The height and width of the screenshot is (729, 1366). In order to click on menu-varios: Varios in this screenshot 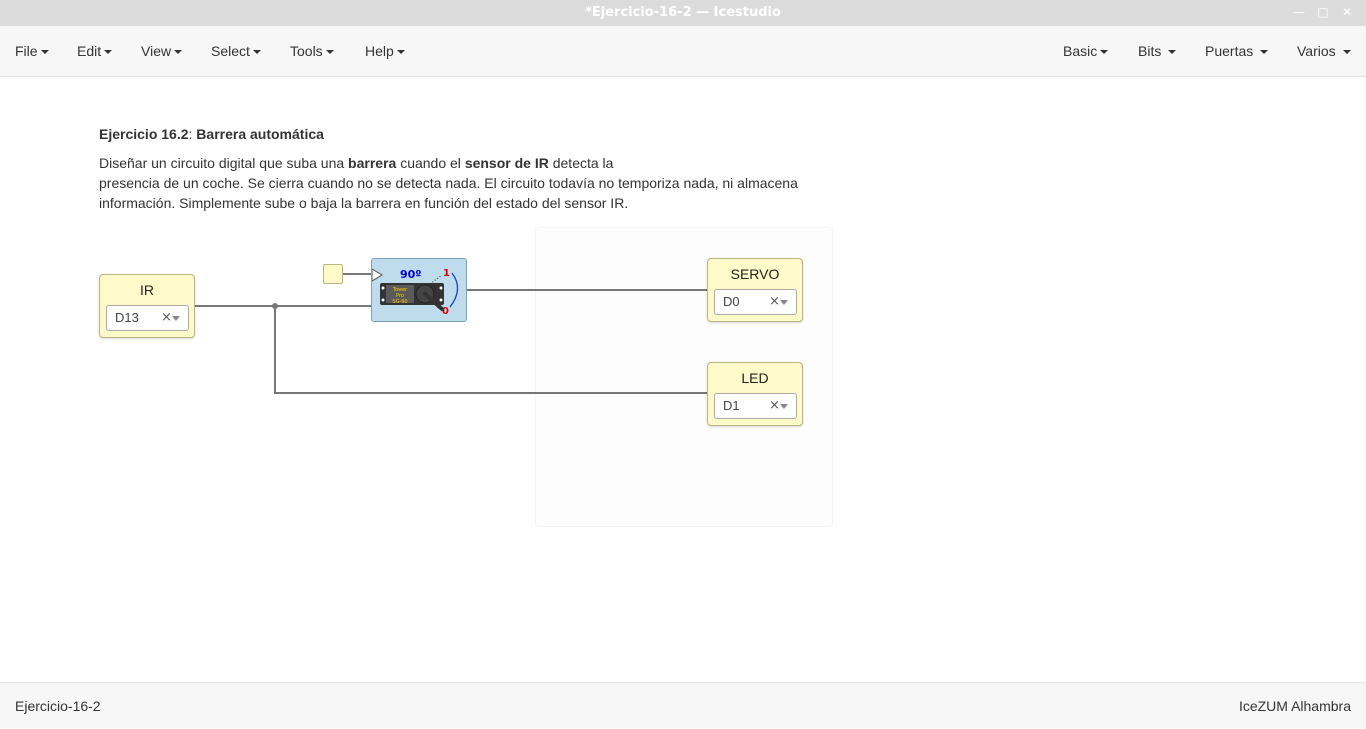, I will do `click(1324, 51)`.